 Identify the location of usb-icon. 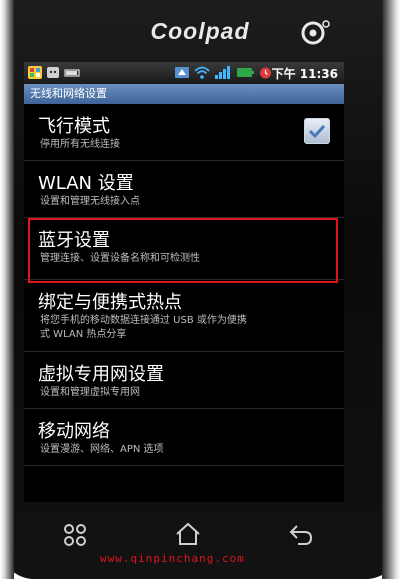
(182, 72).